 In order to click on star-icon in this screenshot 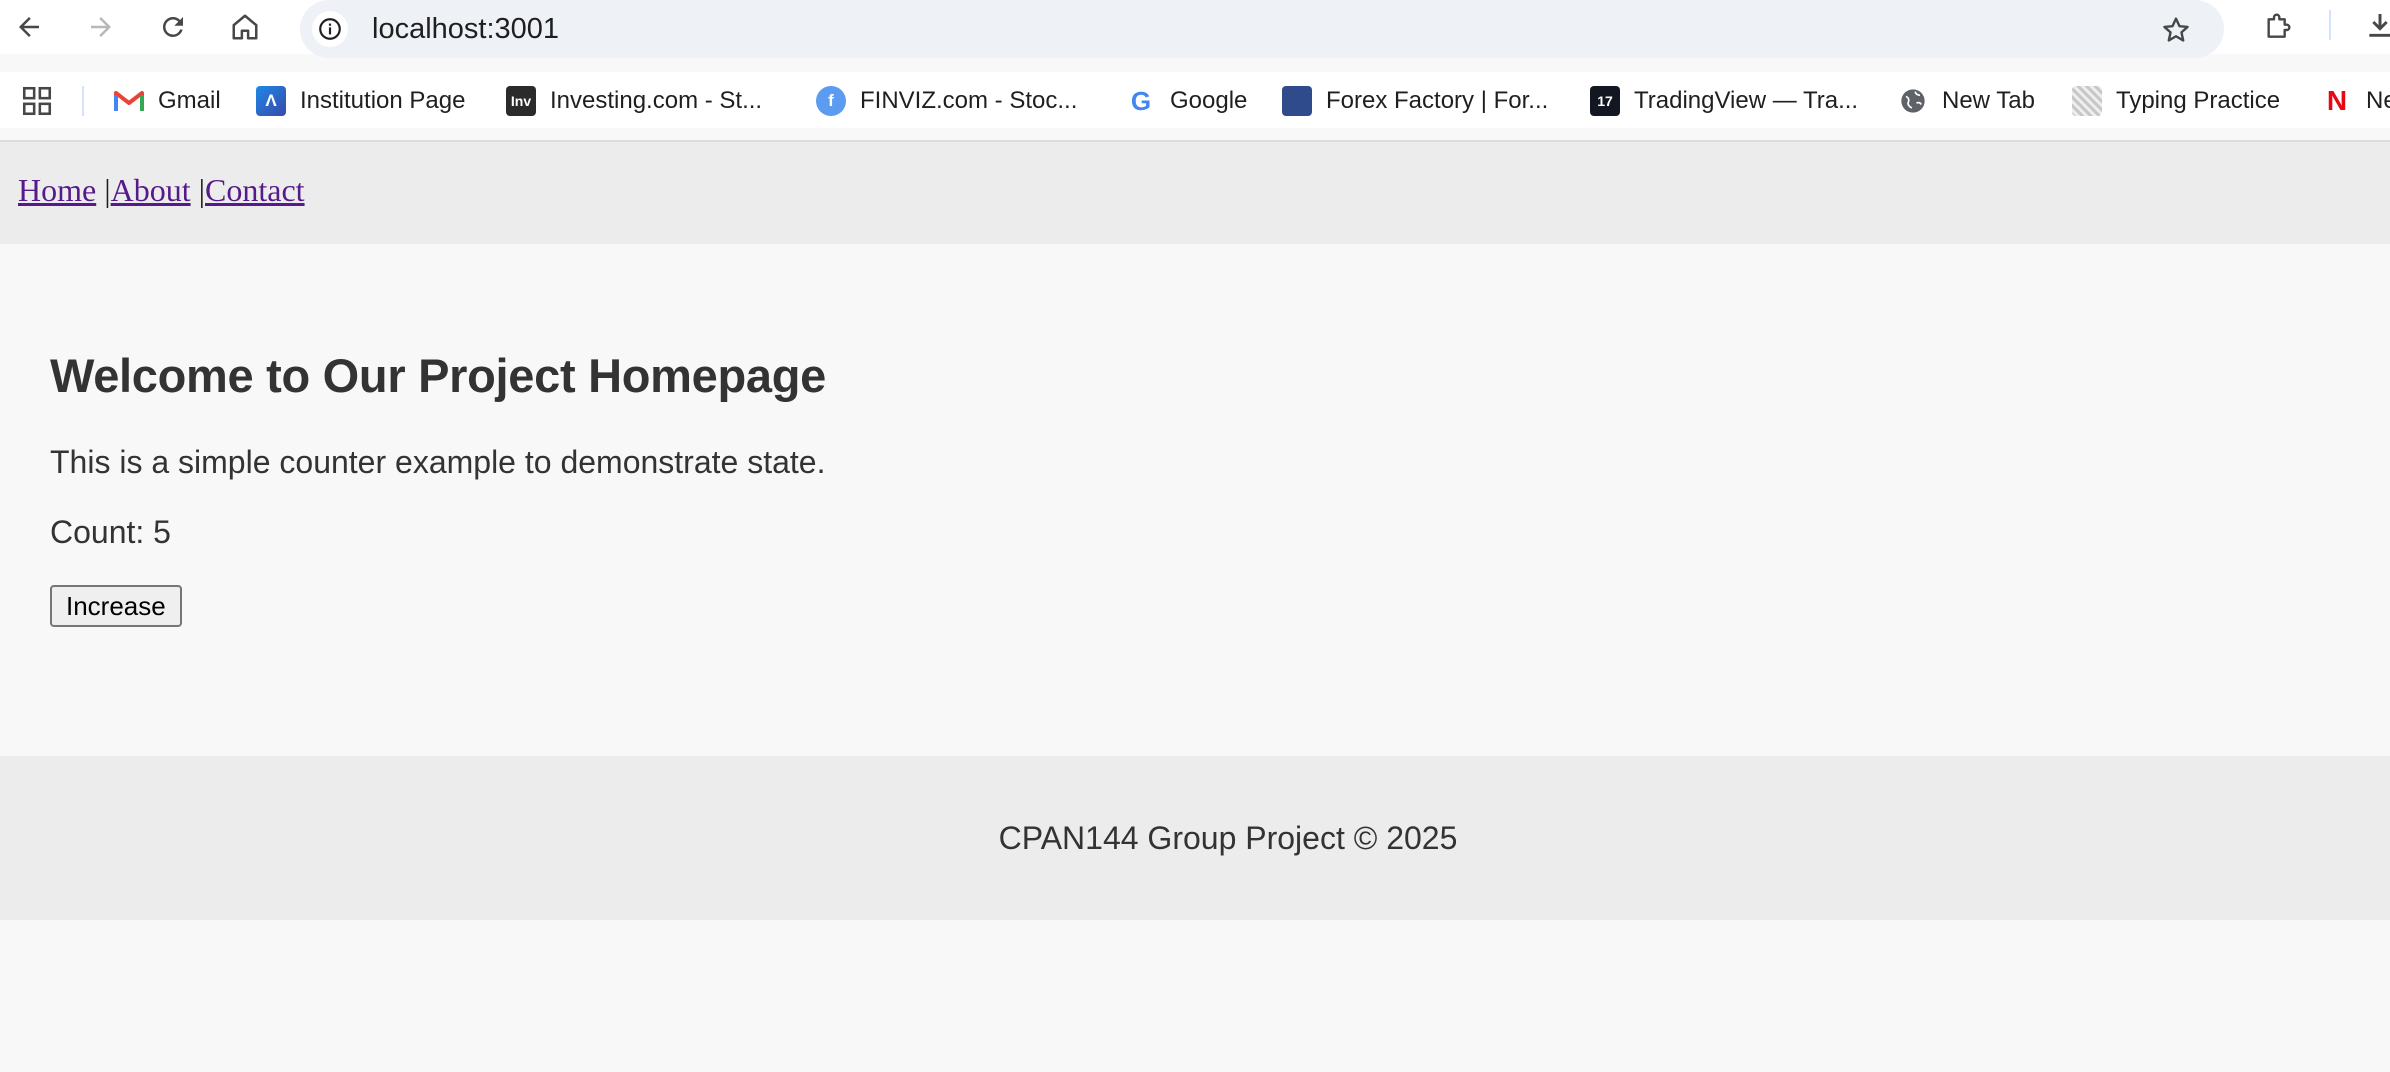, I will do `click(2176, 29)`.